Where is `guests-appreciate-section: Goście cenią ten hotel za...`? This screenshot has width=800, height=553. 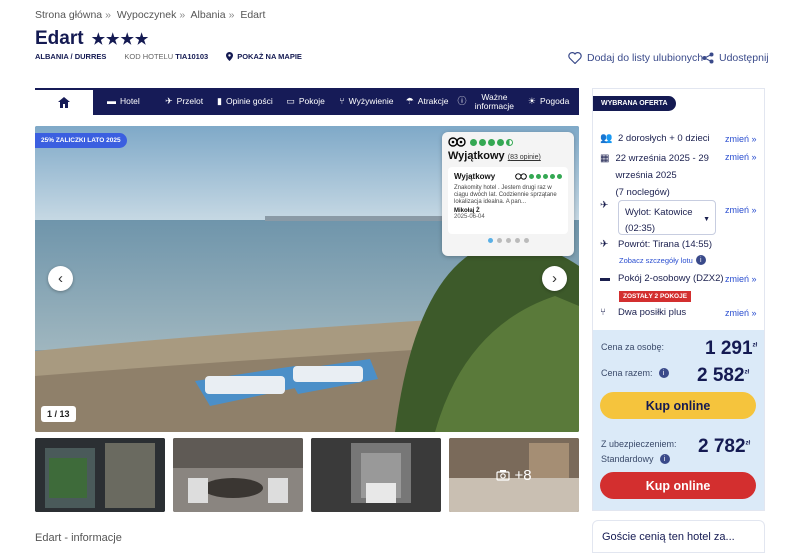
guests-appreciate-section: Goście cenią ten hotel za... is located at coordinates (678, 536).